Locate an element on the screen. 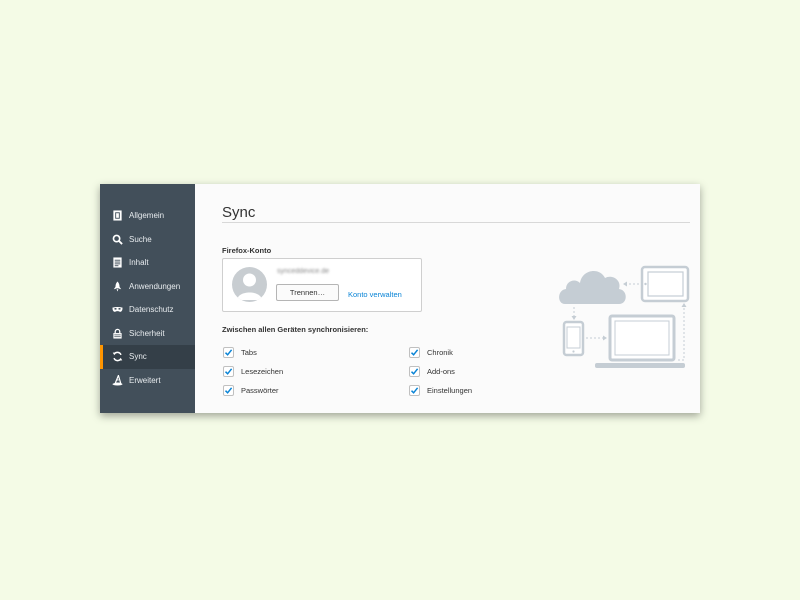 This screenshot has width=800, height=600. search-icon is located at coordinates (117, 239).